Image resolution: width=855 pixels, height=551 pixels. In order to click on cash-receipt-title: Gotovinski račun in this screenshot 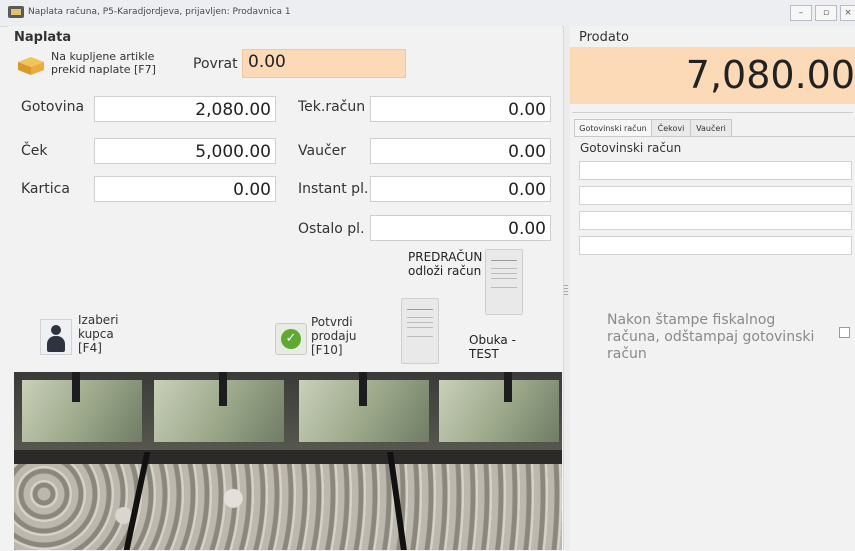, I will do `click(631, 148)`.